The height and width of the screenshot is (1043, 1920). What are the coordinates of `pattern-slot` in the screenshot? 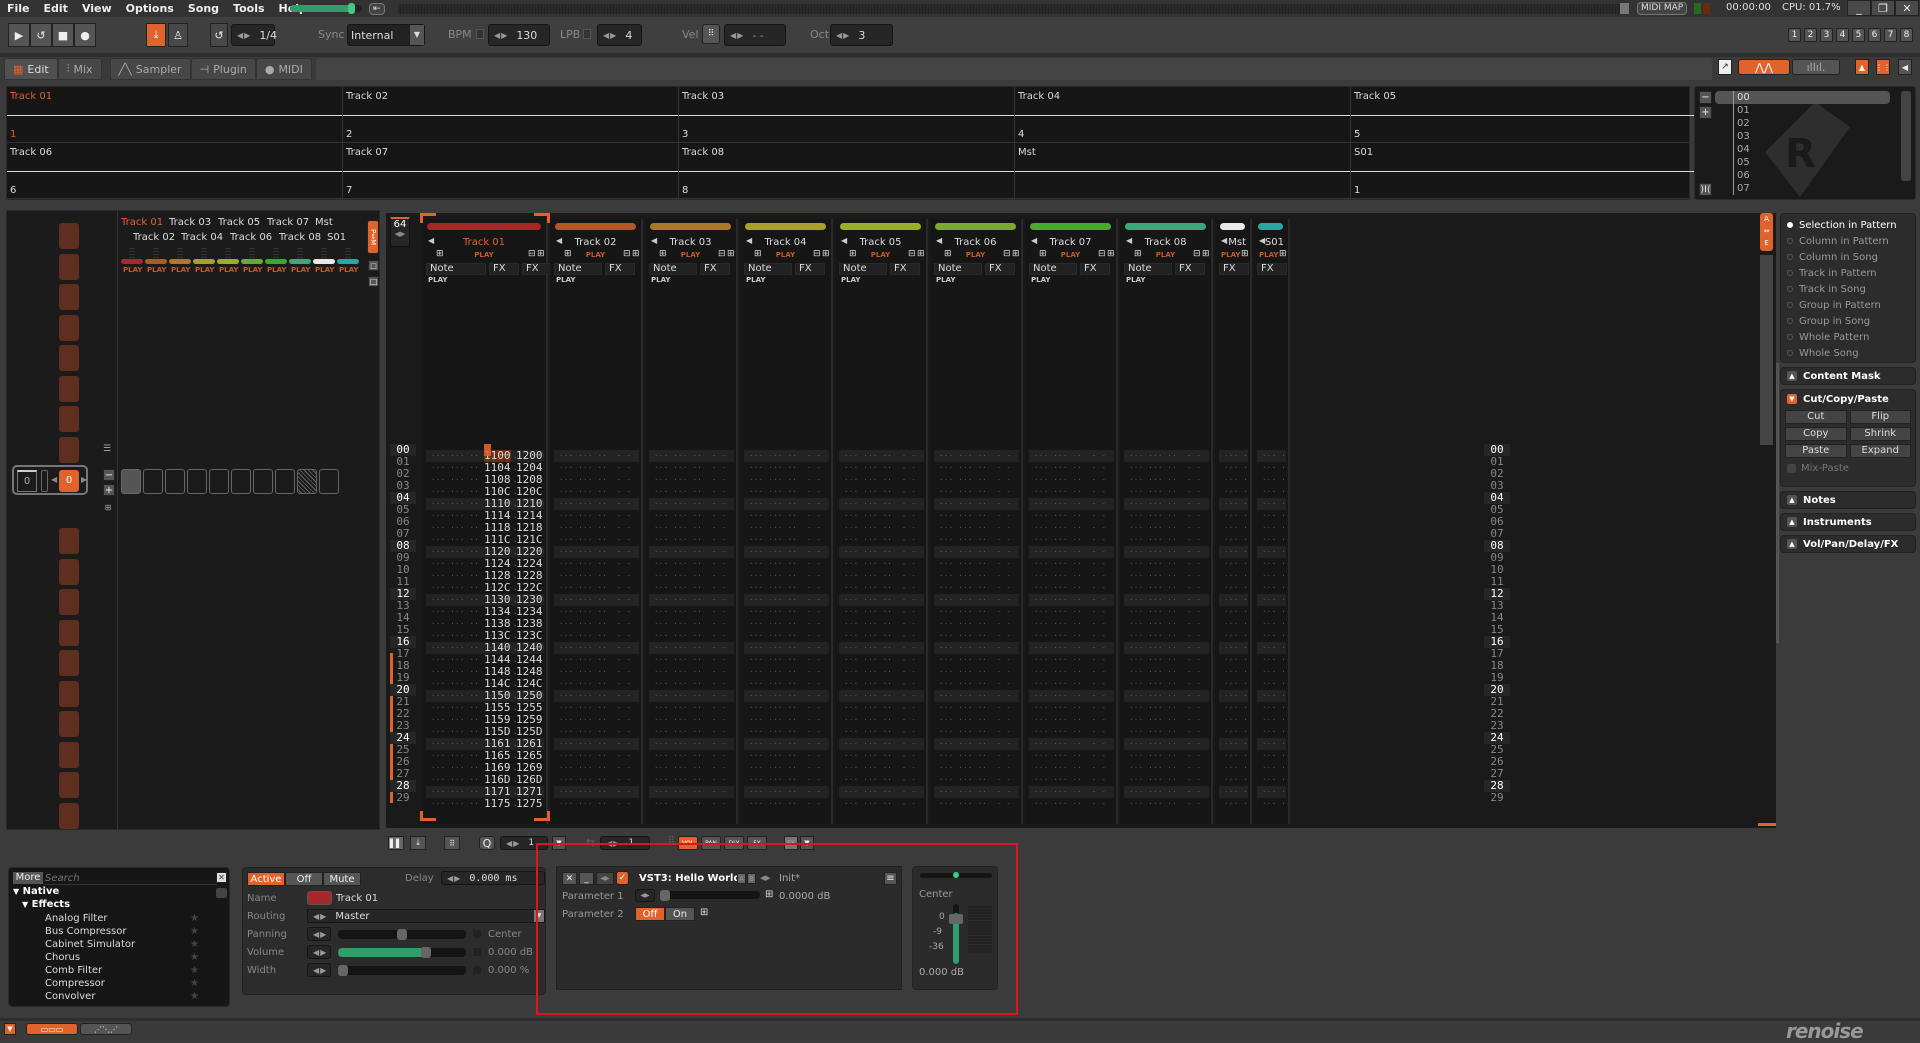 It's located at (241, 481).